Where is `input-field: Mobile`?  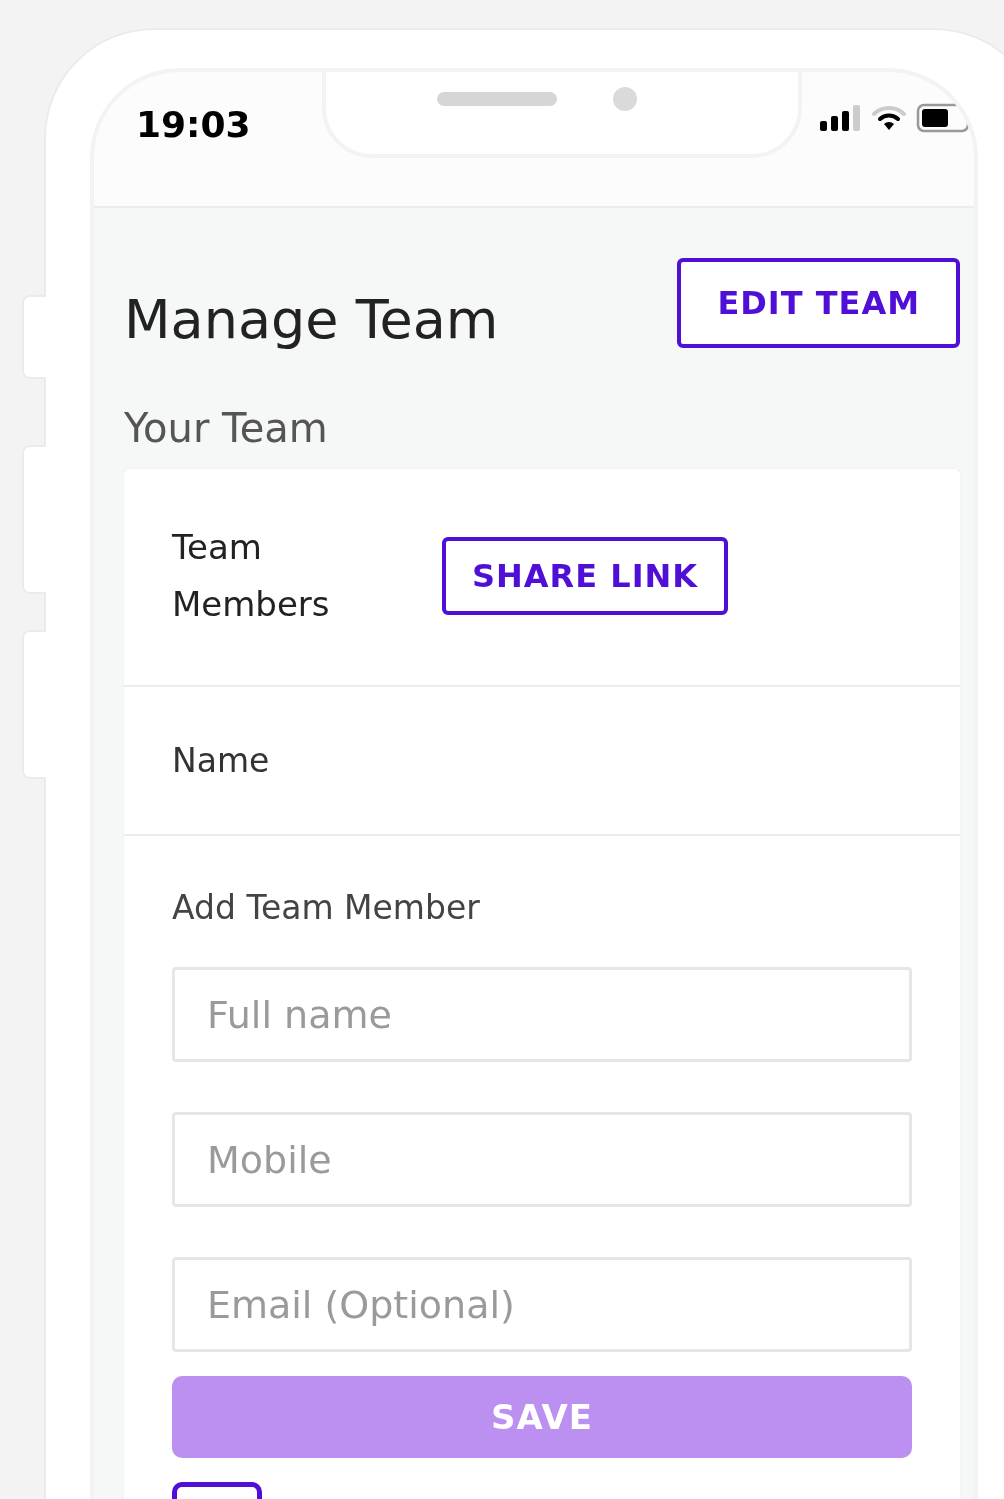
input-field: Mobile is located at coordinates (542, 1159).